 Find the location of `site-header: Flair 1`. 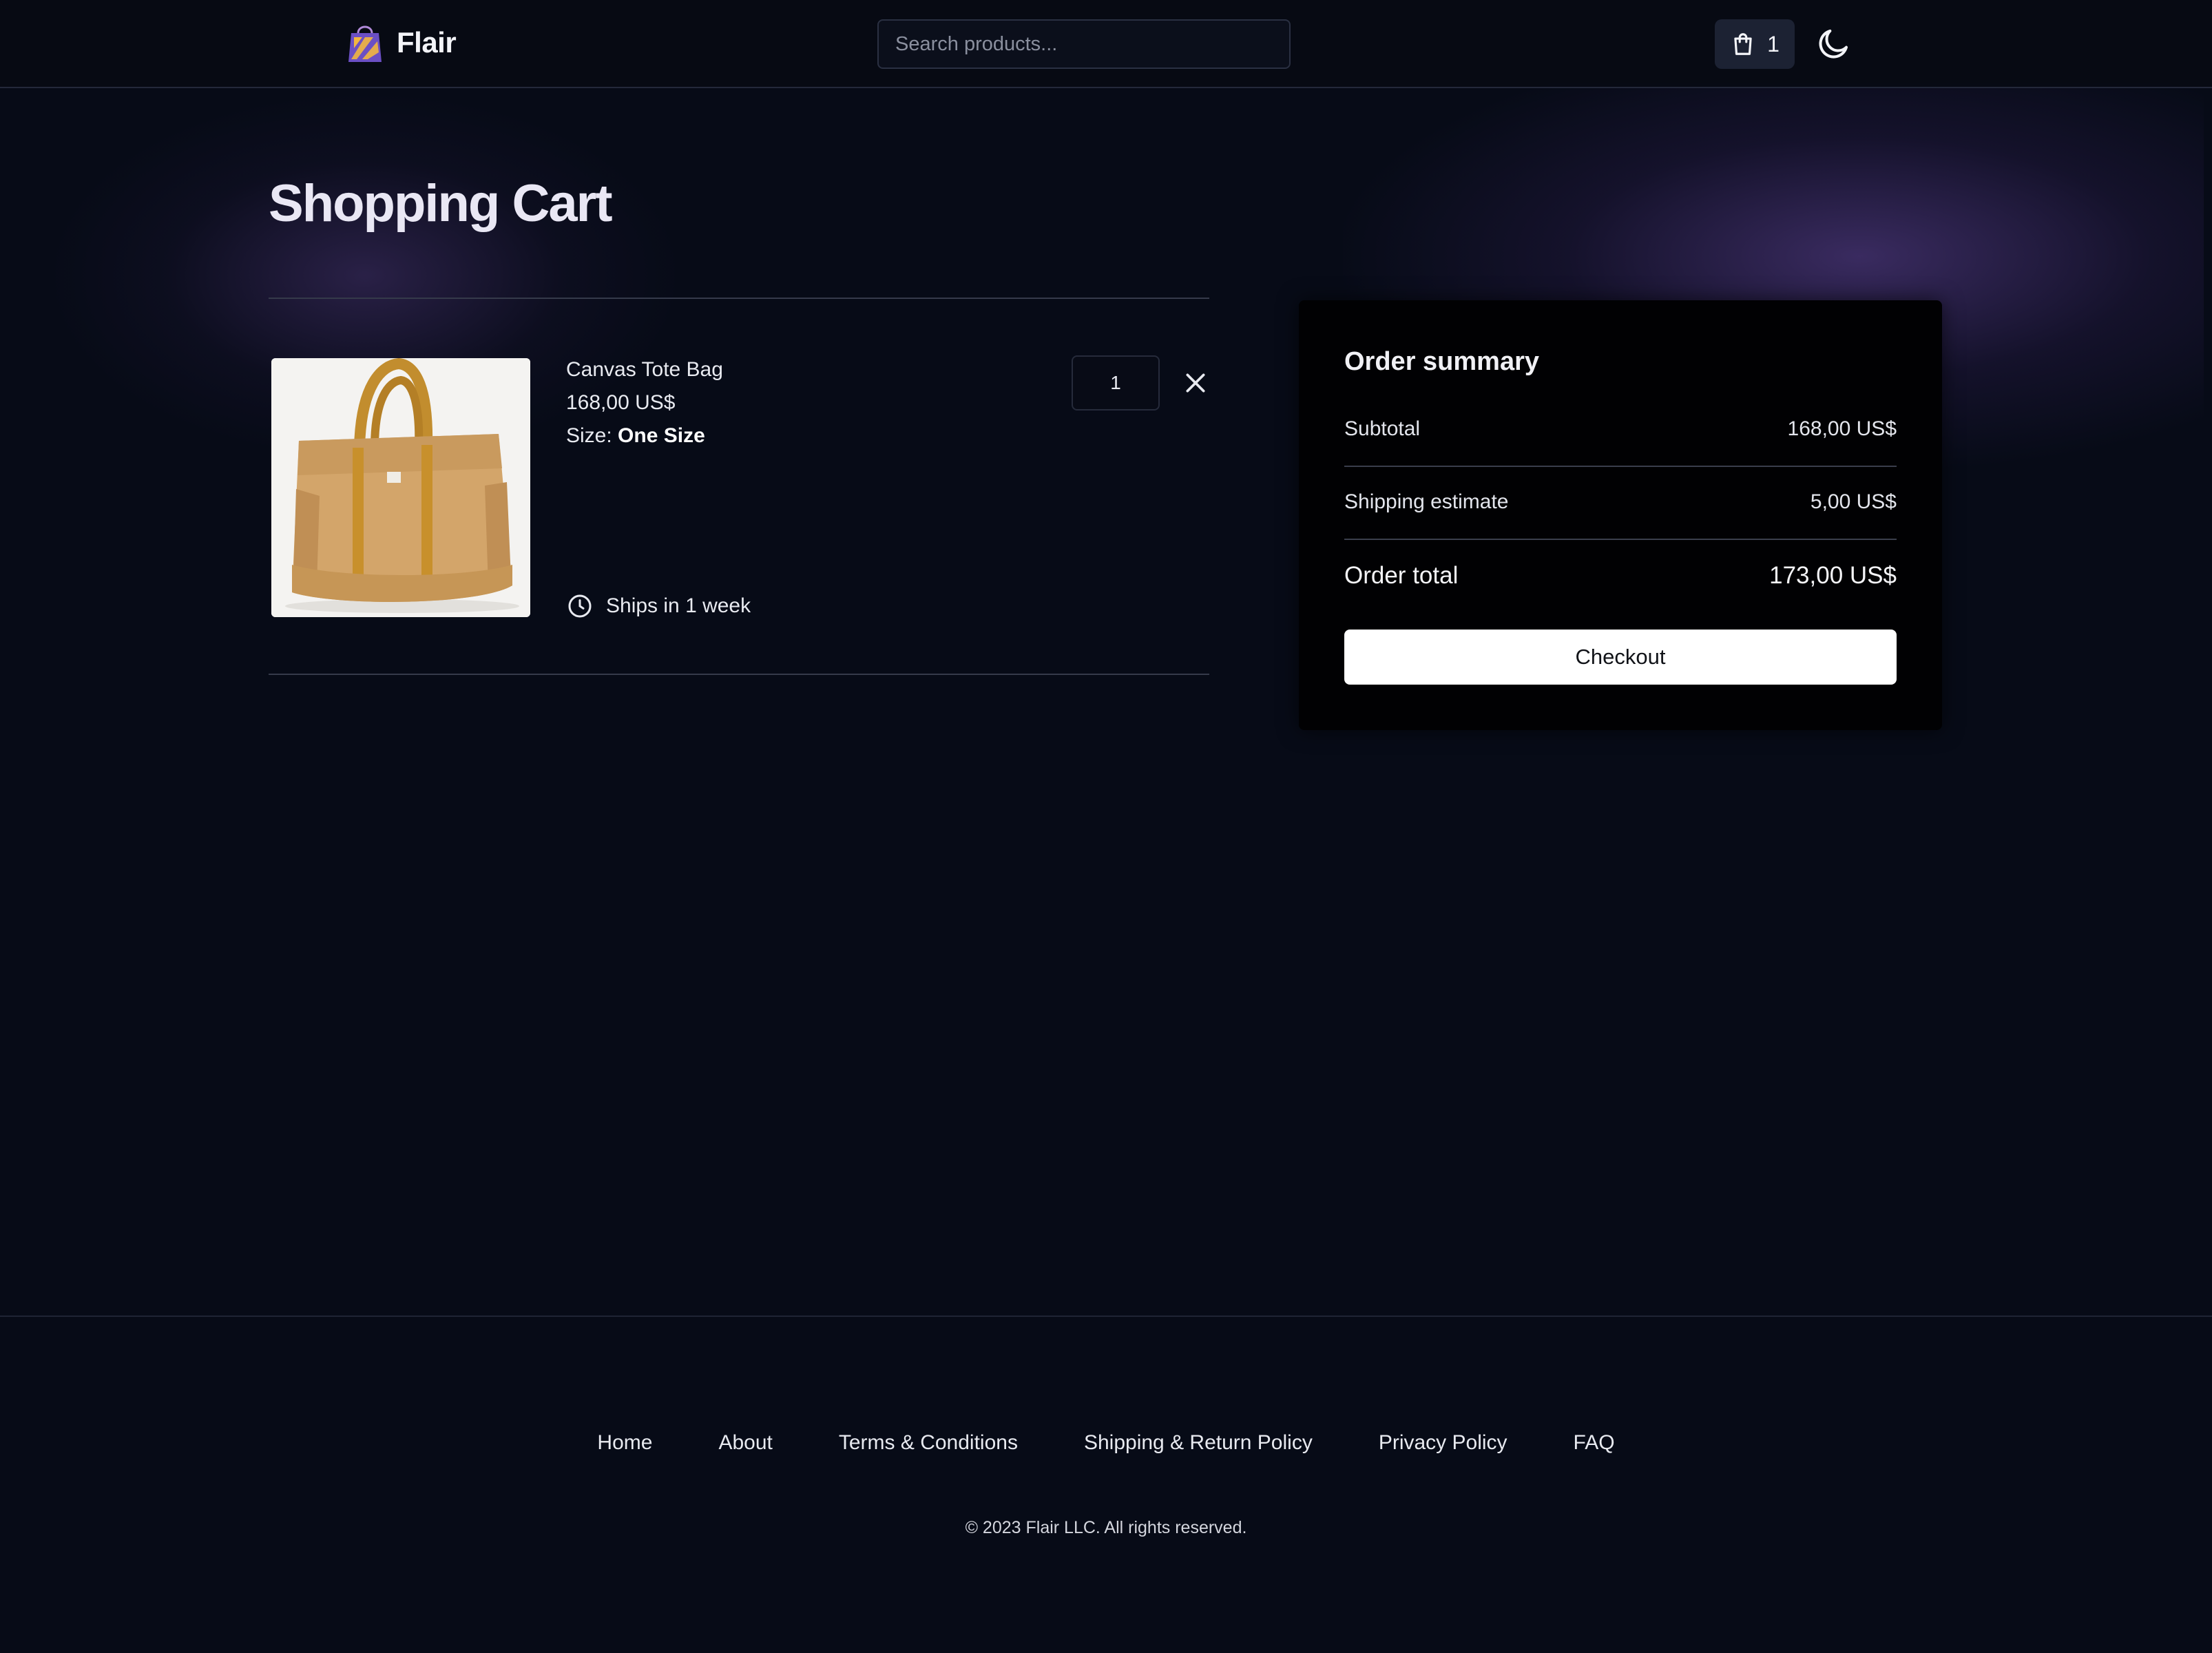

site-header: Flair 1 is located at coordinates (1106, 44).